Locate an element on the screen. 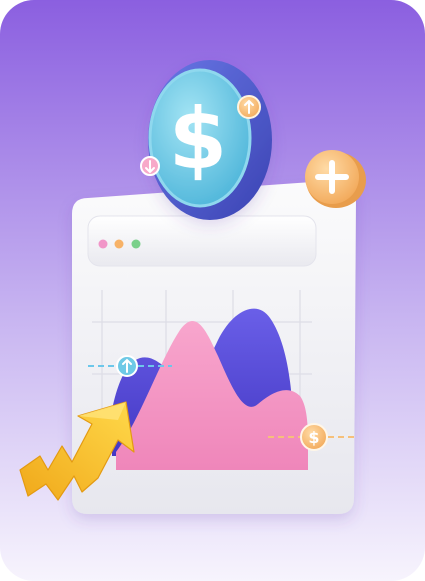  dollar-coin-icon: $ is located at coordinates (210, 140).